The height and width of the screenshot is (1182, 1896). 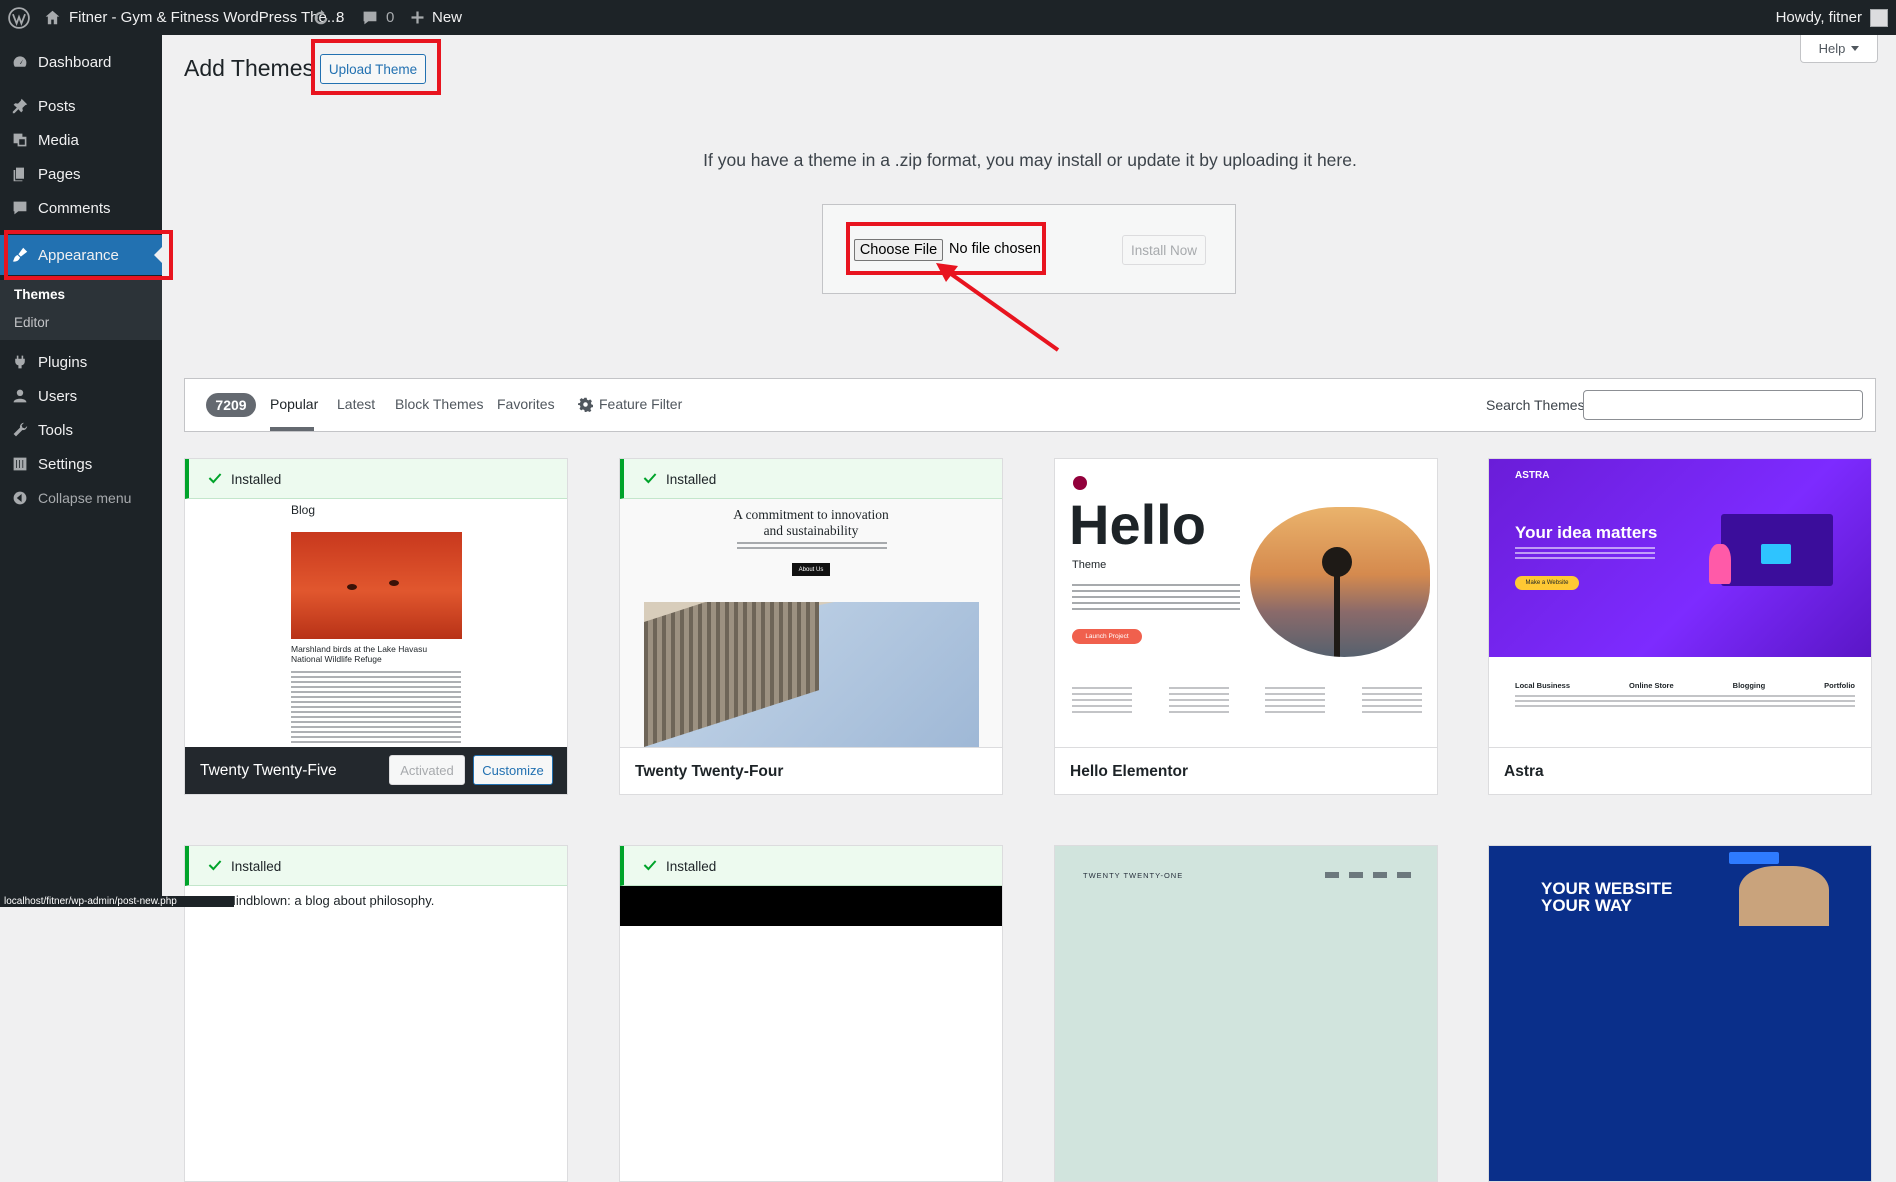 What do you see at coordinates (1832, 17) in the screenshot?
I see `account-menu: Howdy, fitner` at bounding box center [1832, 17].